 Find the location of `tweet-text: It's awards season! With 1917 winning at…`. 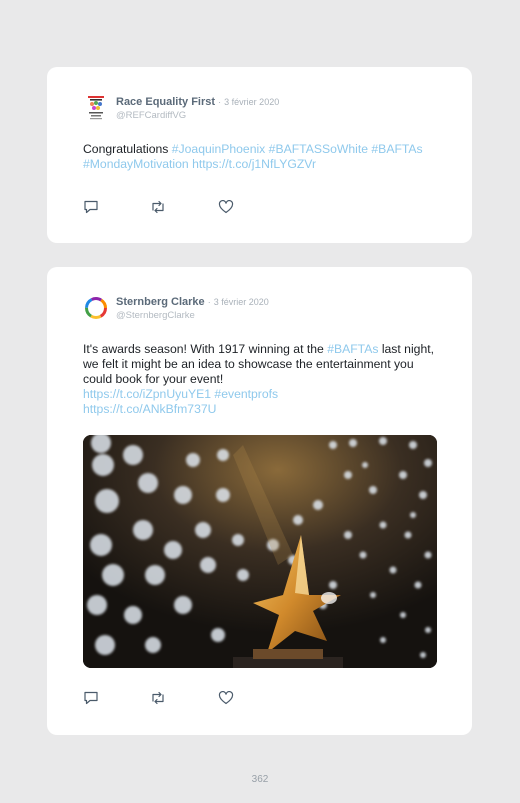

tweet-text: It's awards season! With 1917 winning at… is located at coordinates (260, 379).